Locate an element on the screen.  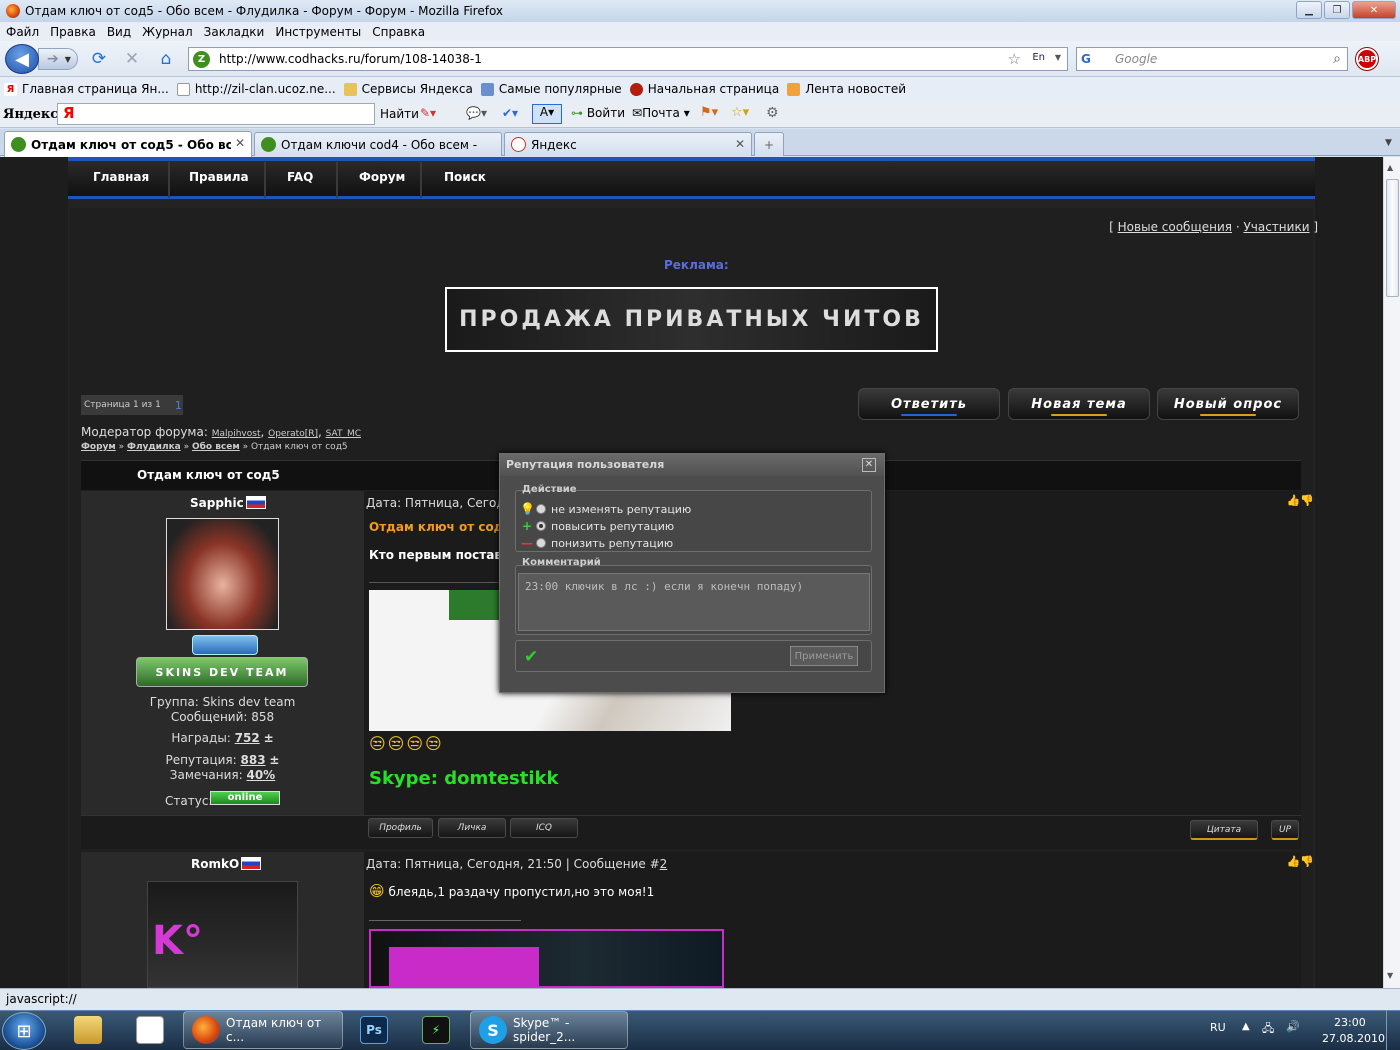
menu-tools: Инструменты is located at coordinates (318, 32).